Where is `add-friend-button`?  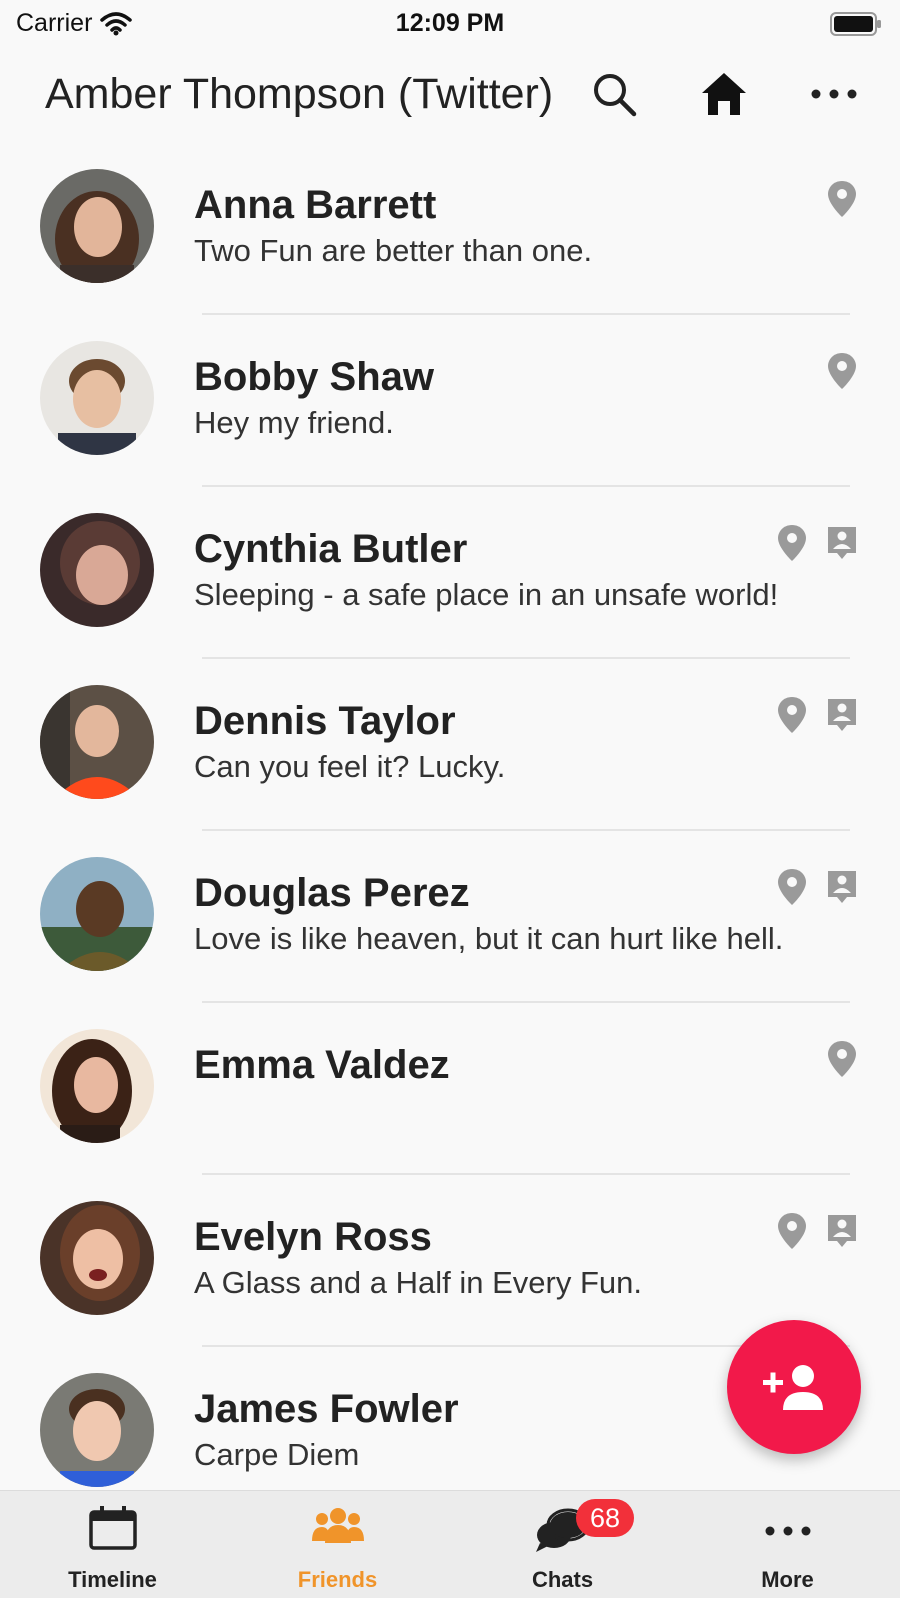
add-friend-button is located at coordinates (794, 1387).